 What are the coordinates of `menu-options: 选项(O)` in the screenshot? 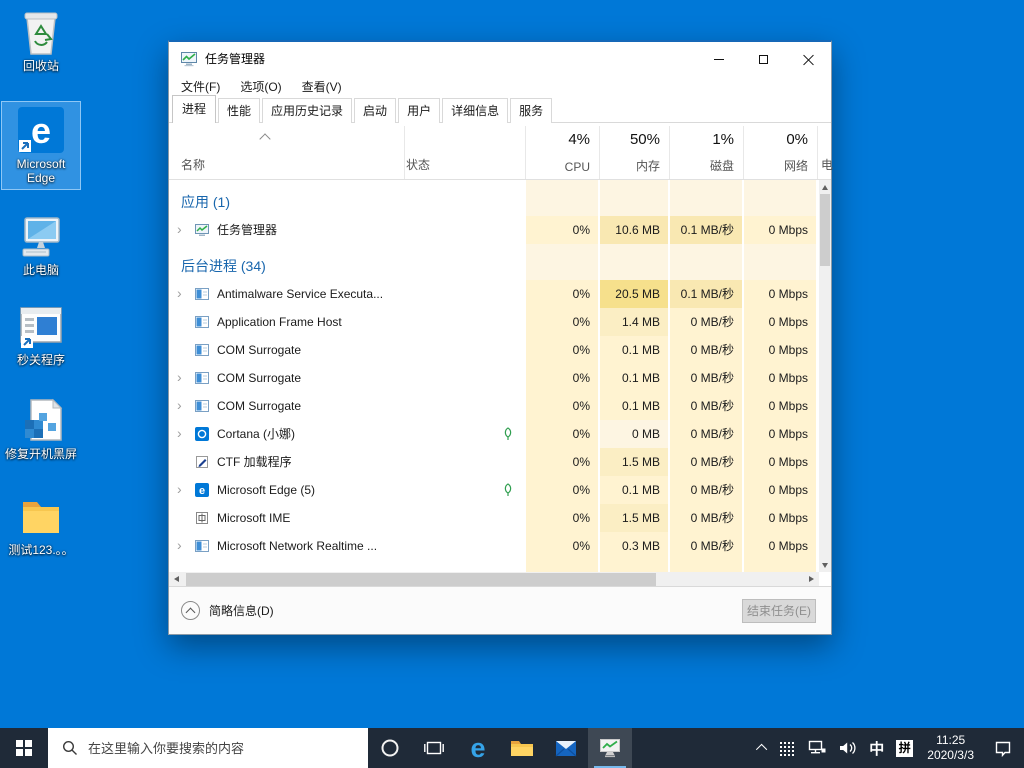 It's located at (260, 87).